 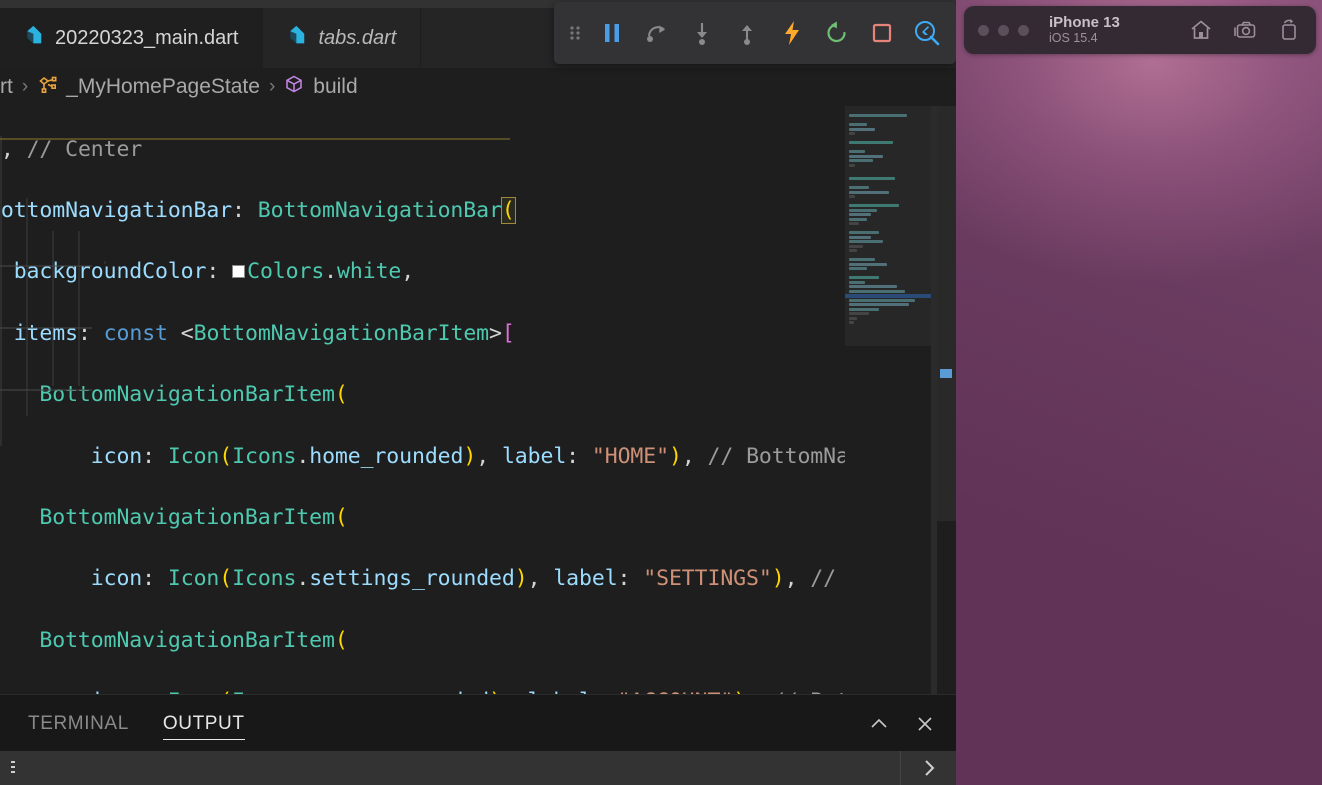 I want to click on minimap-current-line, so click(x=891, y=296).